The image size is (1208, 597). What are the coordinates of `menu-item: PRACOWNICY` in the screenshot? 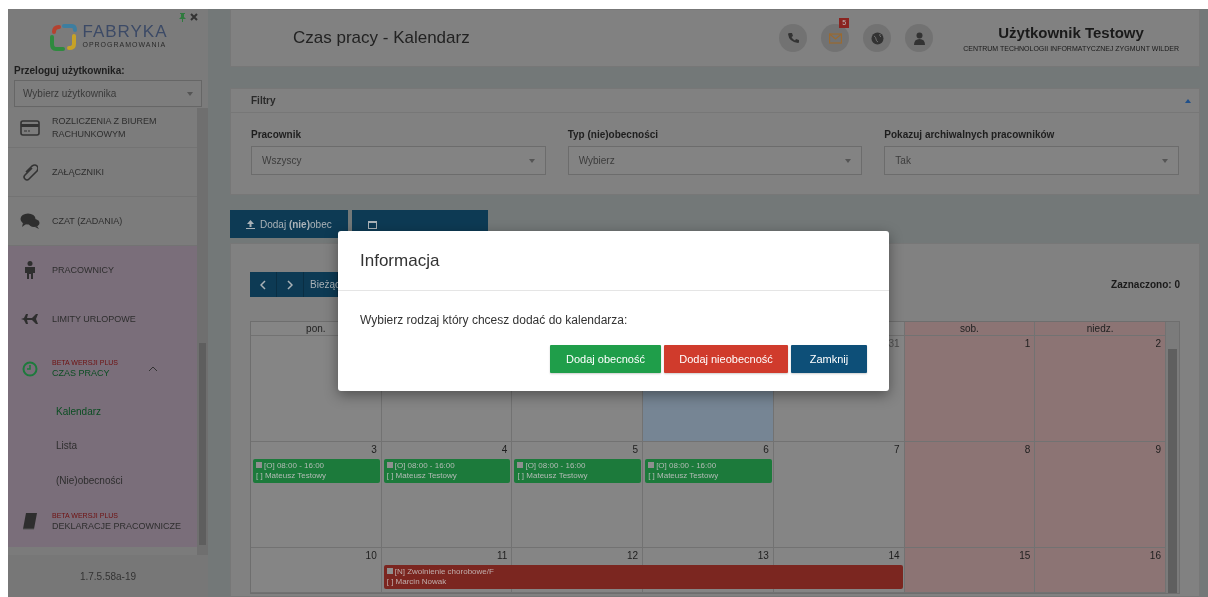 It's located at (102, 270).